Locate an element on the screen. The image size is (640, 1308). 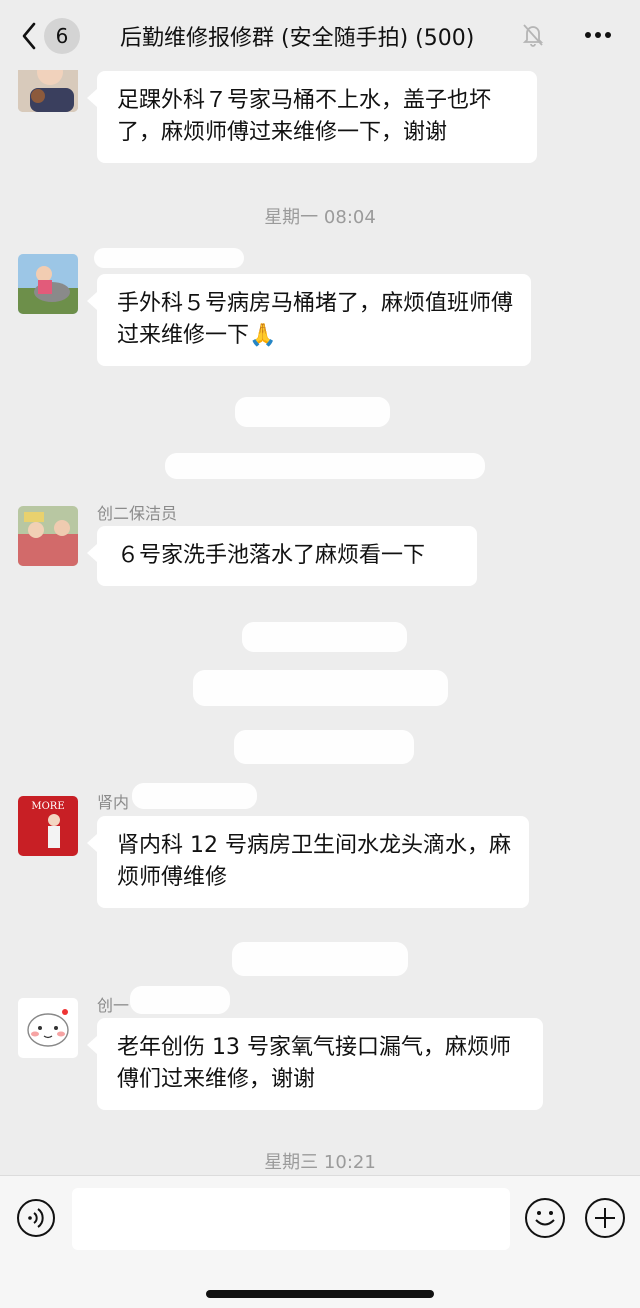
more-dots-icon is located at coordinates (598, 35).